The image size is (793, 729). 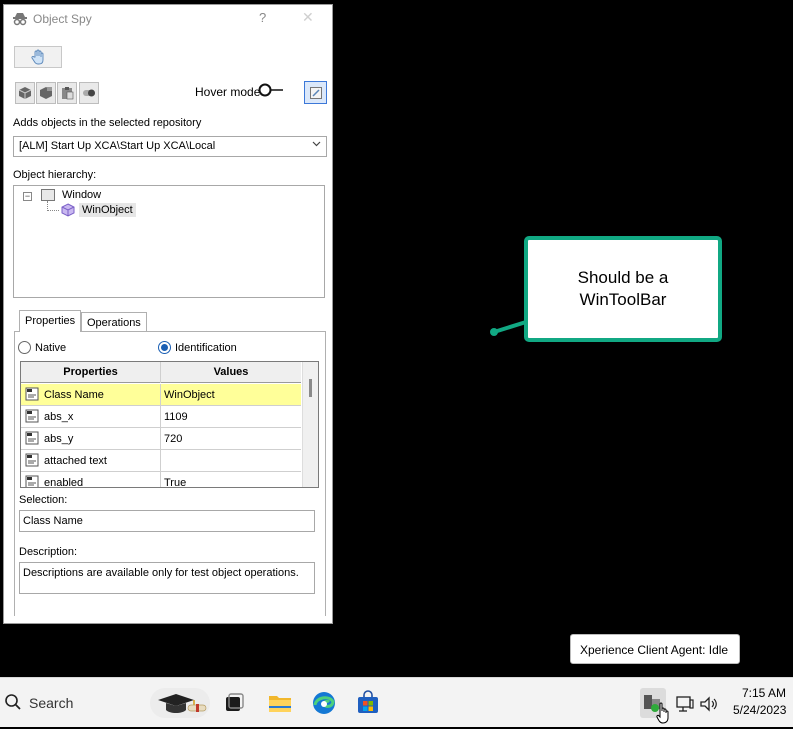 What do you see at coordinates (623, 289) in the screenshot?
I see `callout-box: Should be a WinToolBar` at bounding box center [623, 289].